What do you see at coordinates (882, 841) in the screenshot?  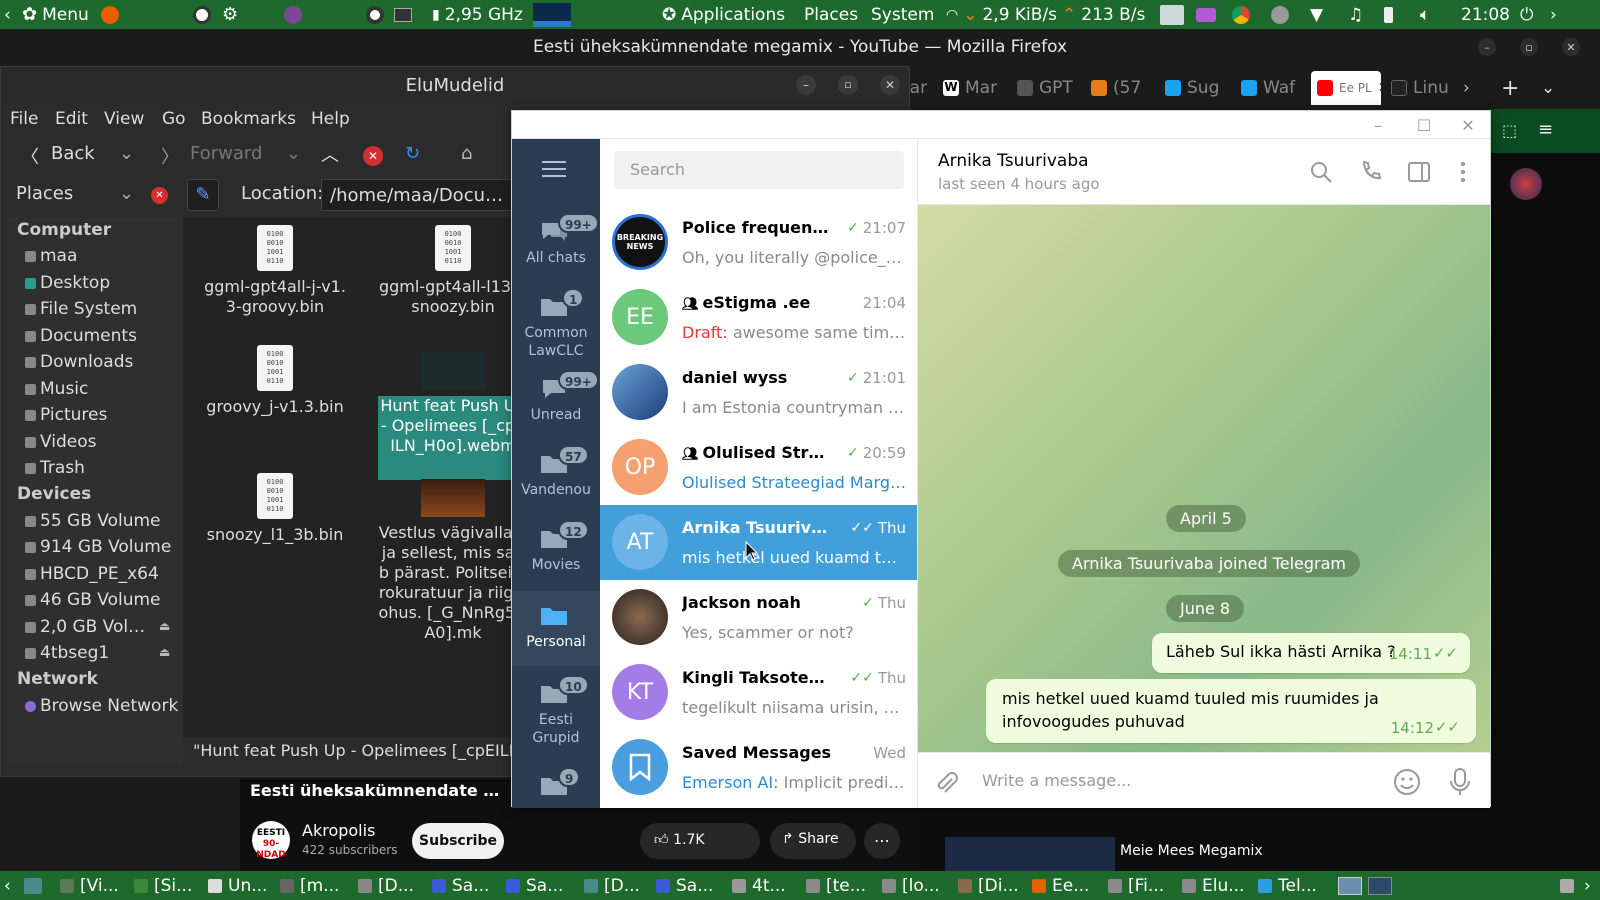 I see `more-actions-icon: ⋯` at bounding box center [882, 841].